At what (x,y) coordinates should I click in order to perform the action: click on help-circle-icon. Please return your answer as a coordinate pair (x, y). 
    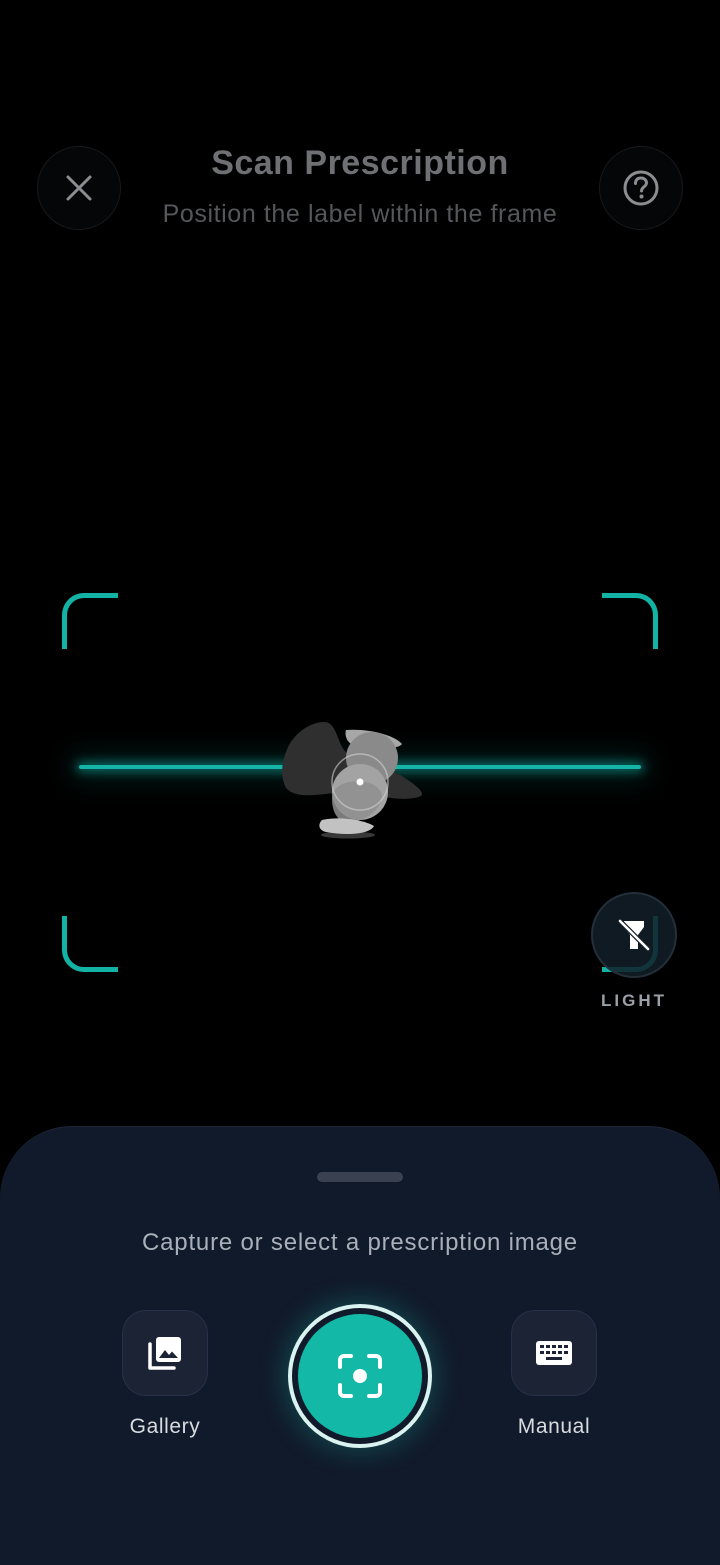
    Looking at the image, I should click on (641, 188).